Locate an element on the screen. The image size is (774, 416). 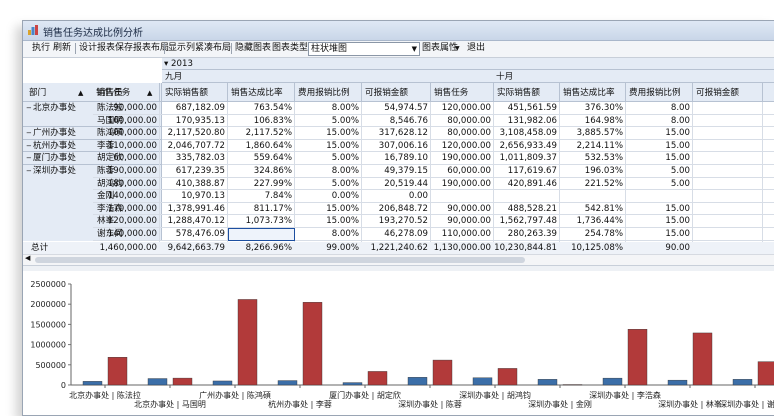
compact-layout-button: 紧凑布局 is located at coordinates (213, 48).